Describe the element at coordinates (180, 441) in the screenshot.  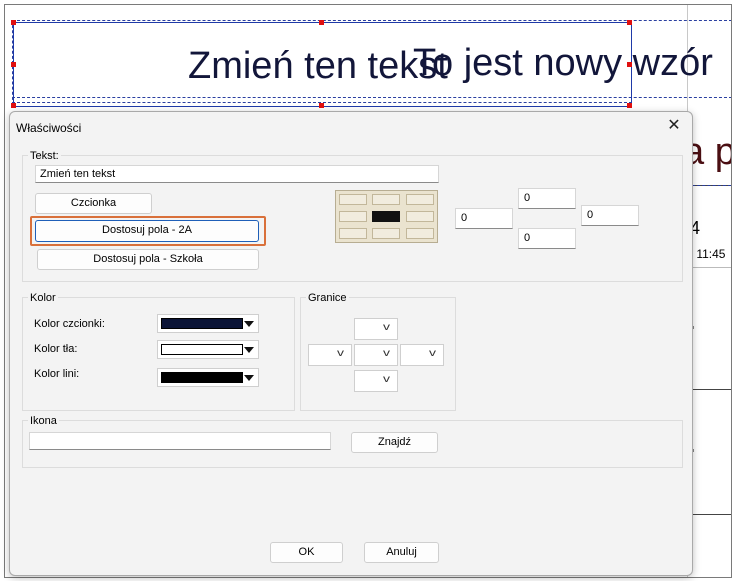
I see `icon-path-input` at that location.